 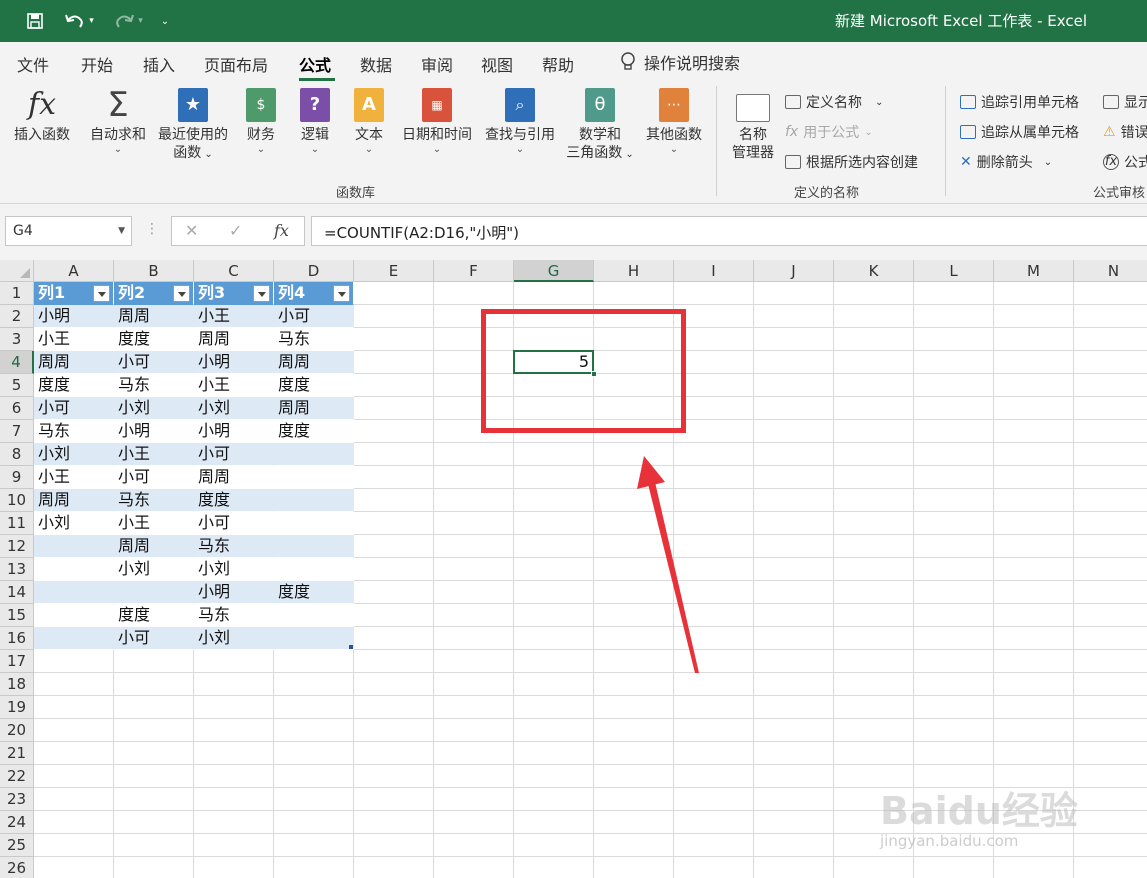 I want to click on recently-used-button: ★ 最近使用的 函数 ⌄, so click(x=193, y=126).